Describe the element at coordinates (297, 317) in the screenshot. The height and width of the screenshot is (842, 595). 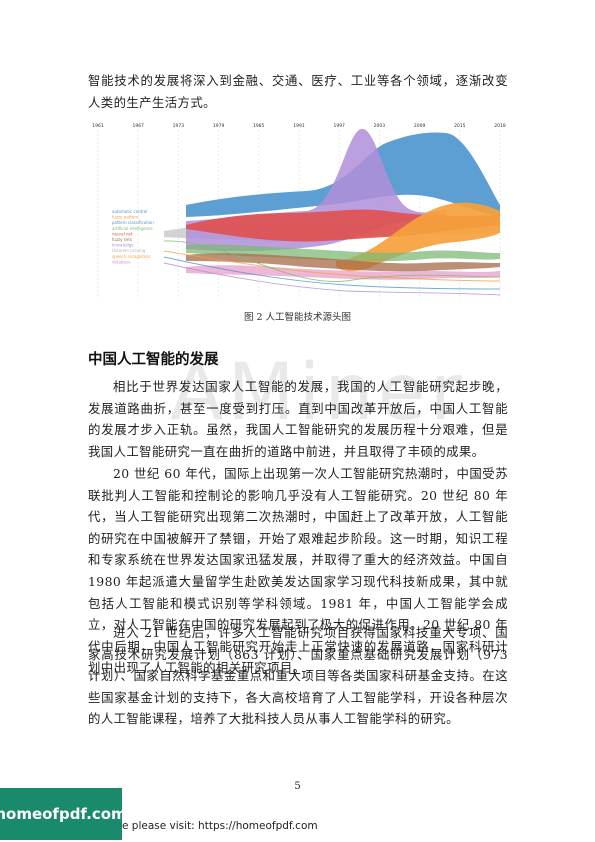
I see `figure-caption: 图 2 人工智能技术源头图` at that location.